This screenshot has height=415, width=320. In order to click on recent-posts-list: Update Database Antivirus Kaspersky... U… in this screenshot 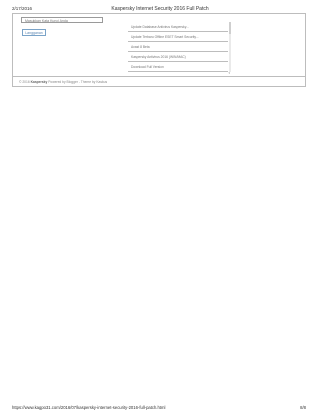, I will do `click(178, 47)`.